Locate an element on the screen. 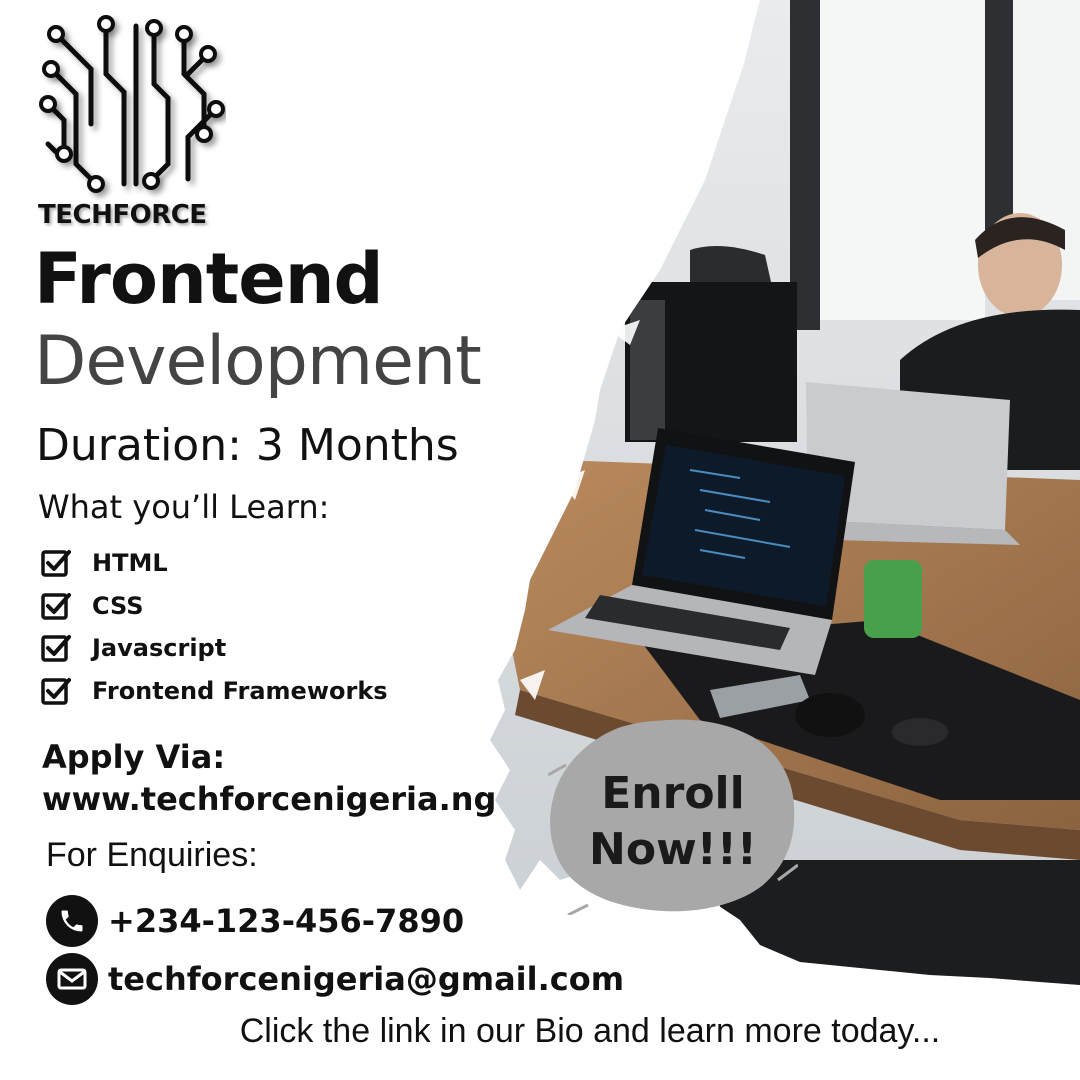  enroll-line-1: Enroll is located at coordinates (673, 793).